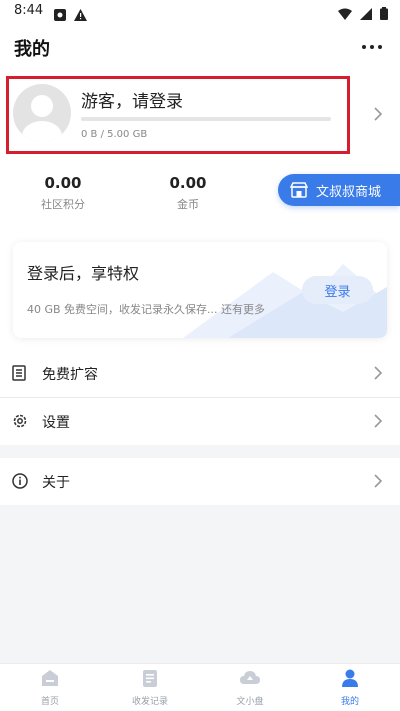  Describe the element at coordinates (200, 47) in the screenshot. I see `page-header: 我的` at that location.